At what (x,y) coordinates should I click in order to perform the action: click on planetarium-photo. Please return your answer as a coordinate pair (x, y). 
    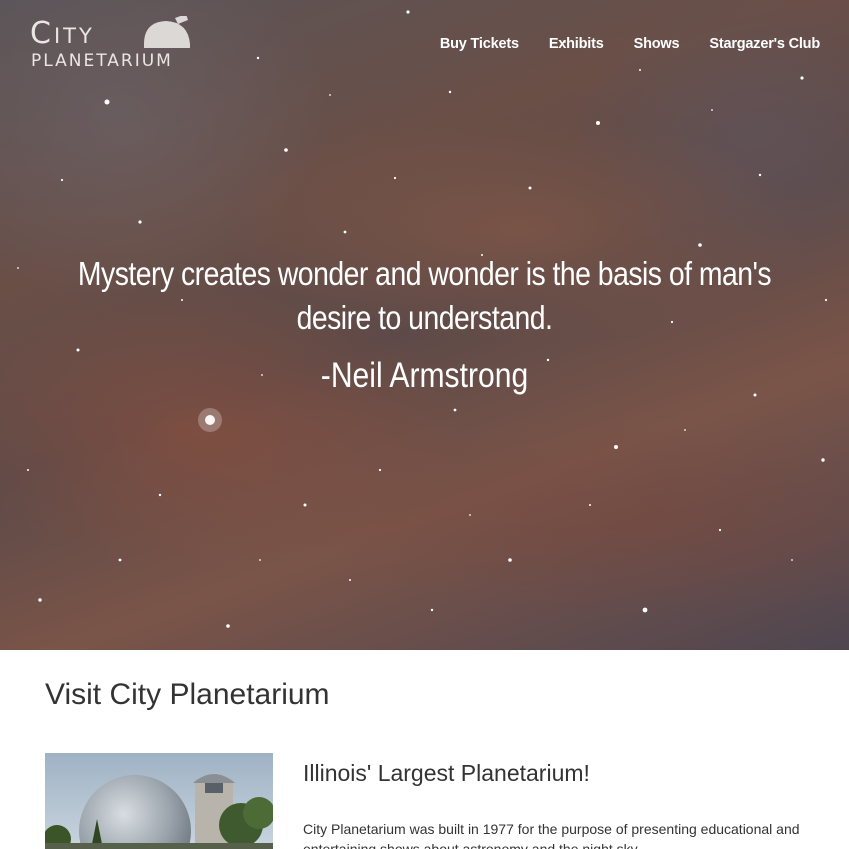
    Looking at the image, I should click on (159, 801).